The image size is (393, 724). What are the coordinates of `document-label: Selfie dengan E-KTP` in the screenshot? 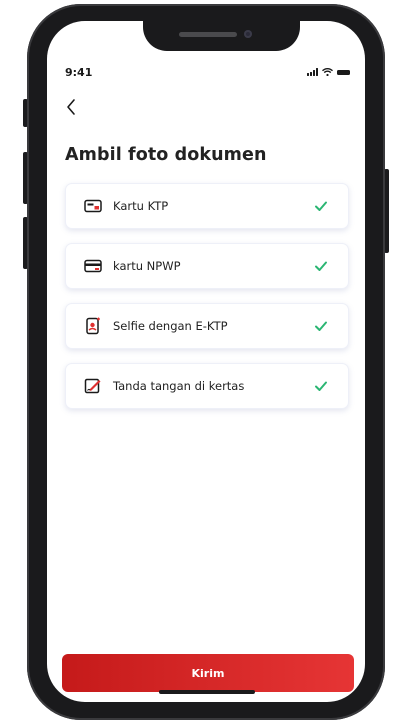 It's located at (170, 326).